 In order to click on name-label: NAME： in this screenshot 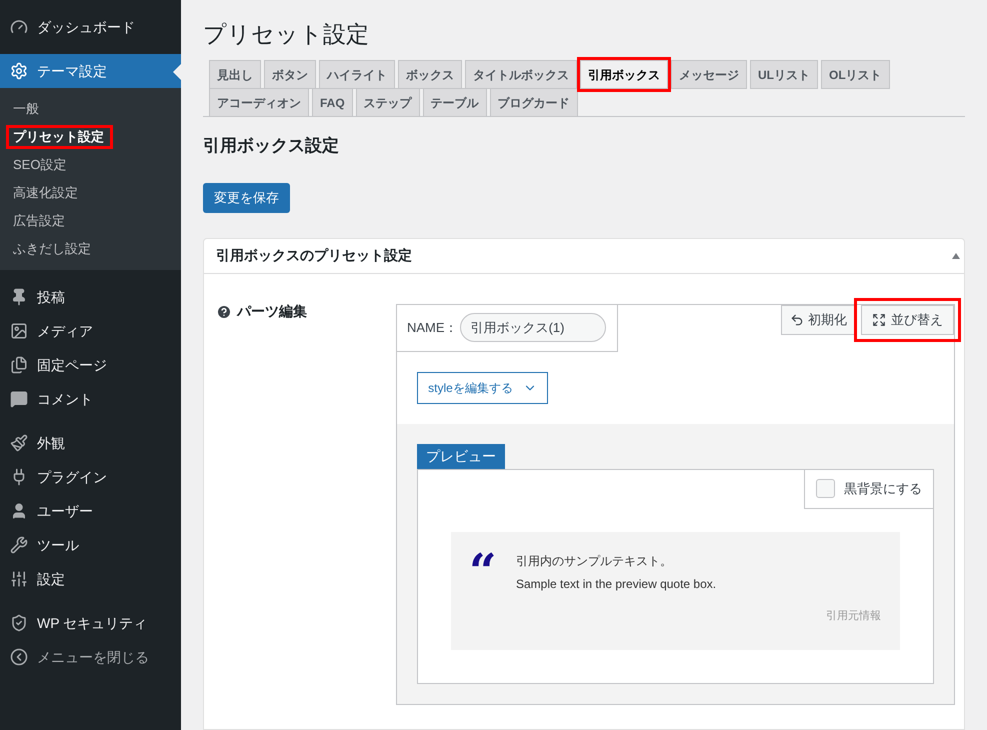, I will do `click(432, 327)`.